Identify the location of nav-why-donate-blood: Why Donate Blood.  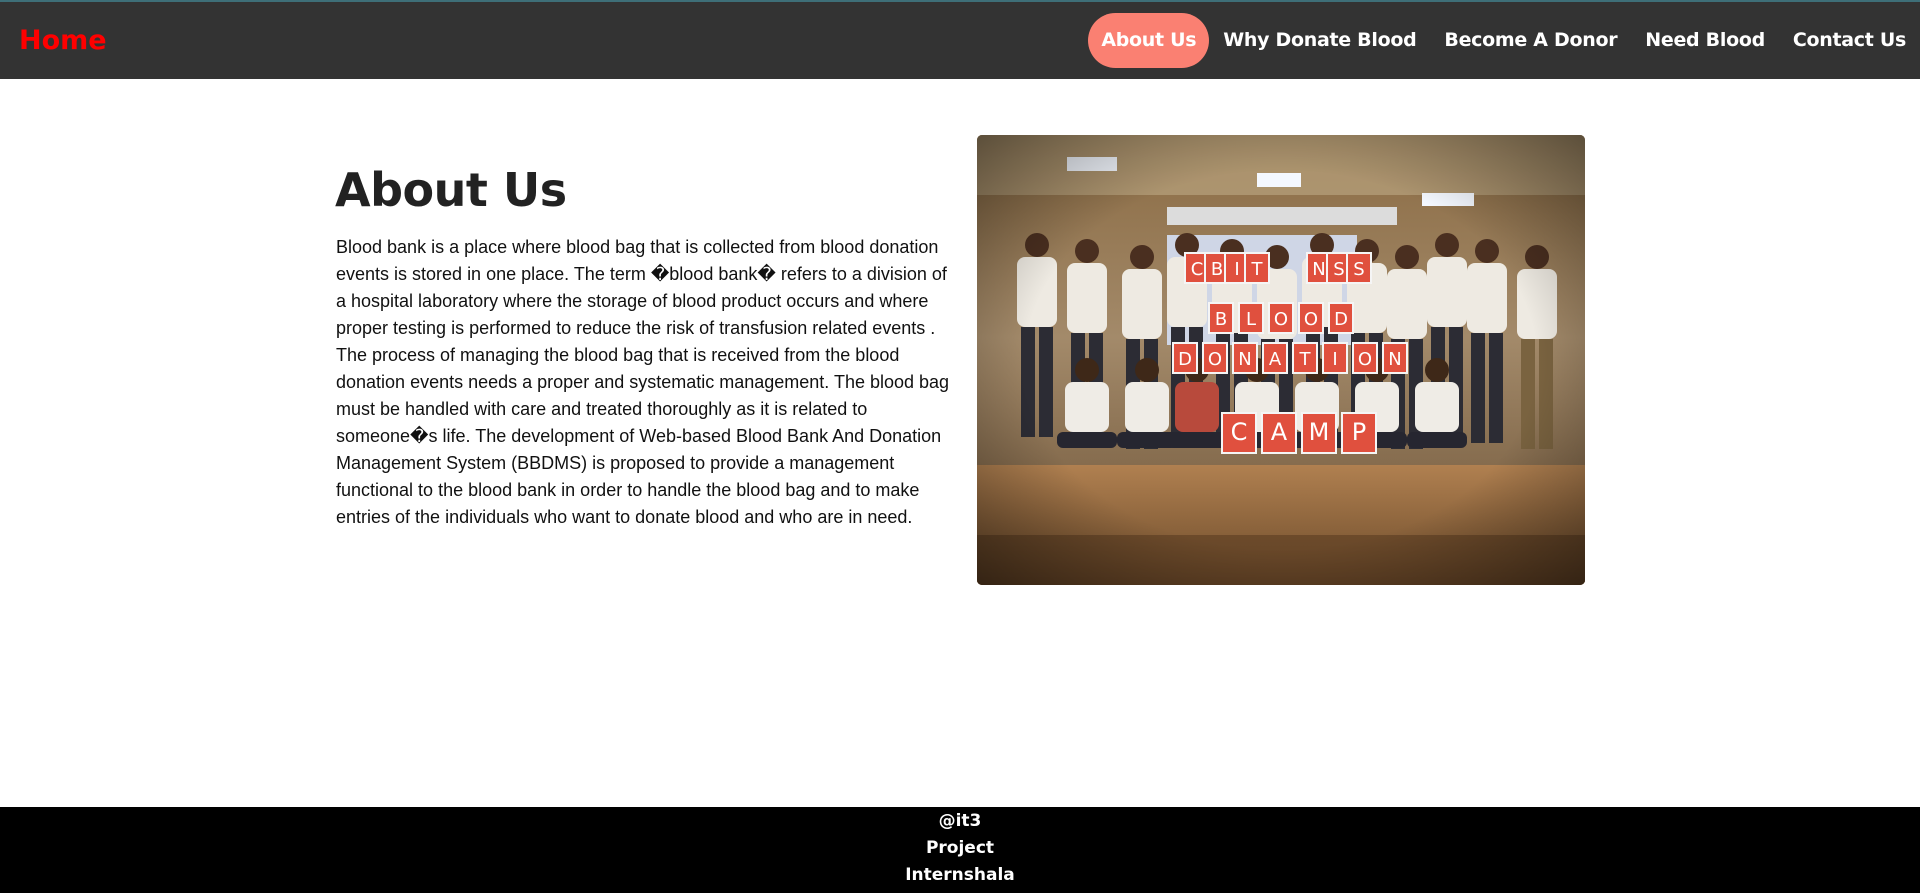
(1319, 40).